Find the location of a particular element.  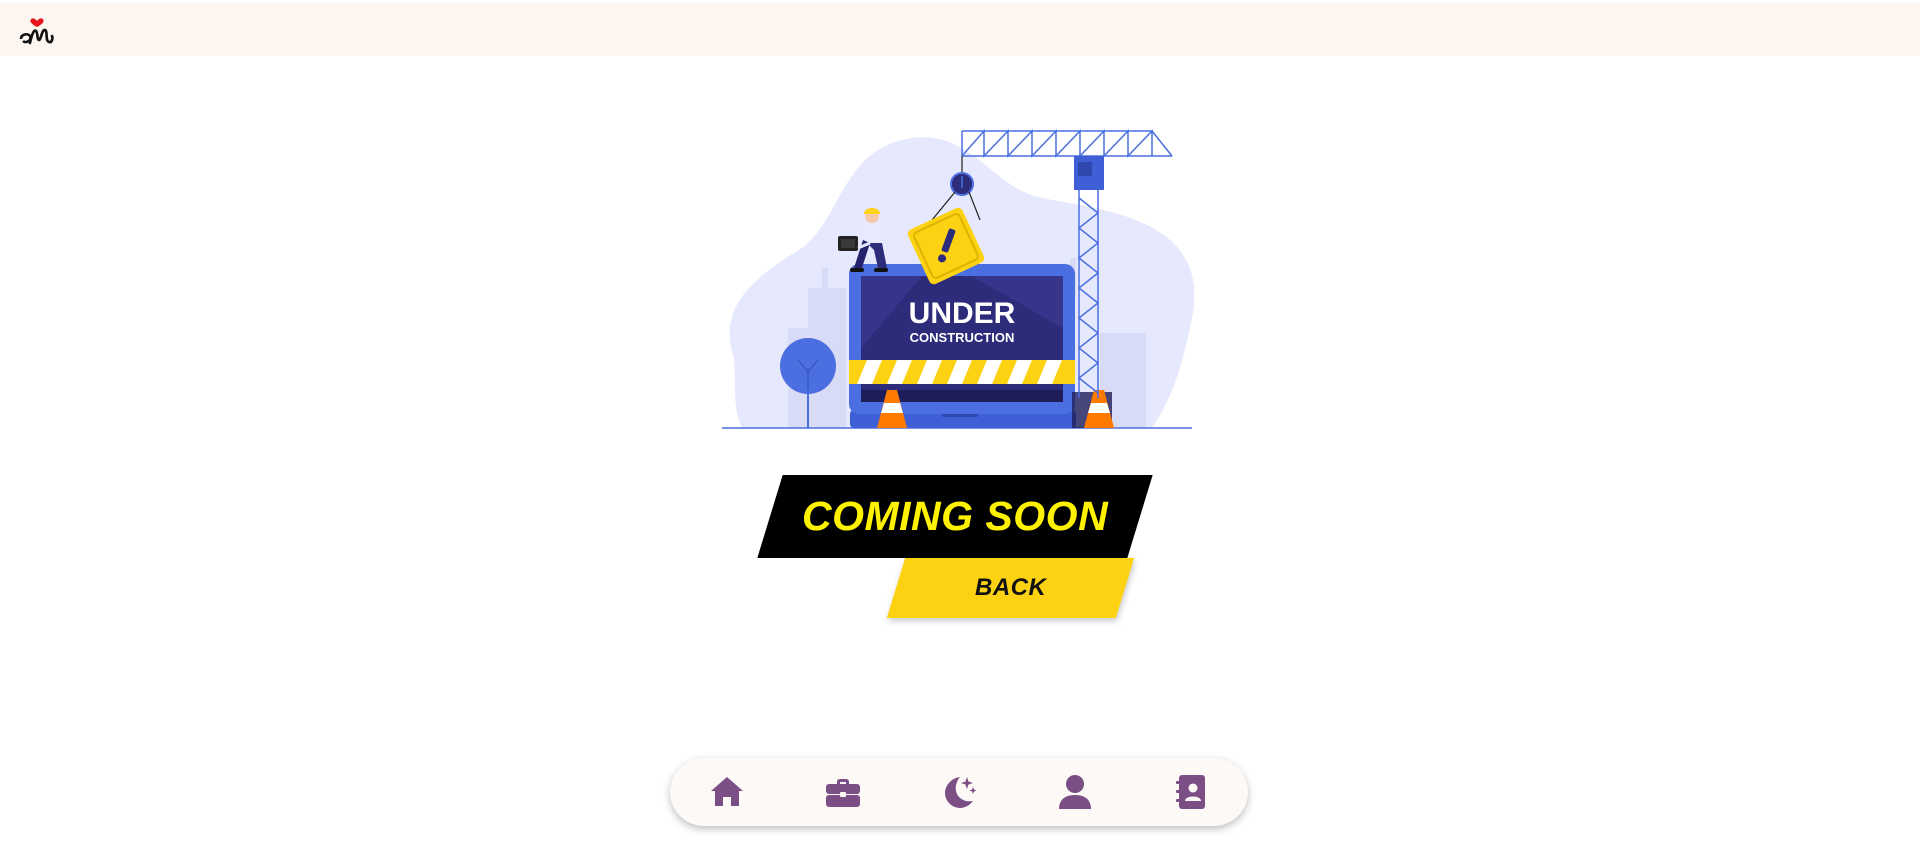

nav-night is located at coordinates (959, 792).